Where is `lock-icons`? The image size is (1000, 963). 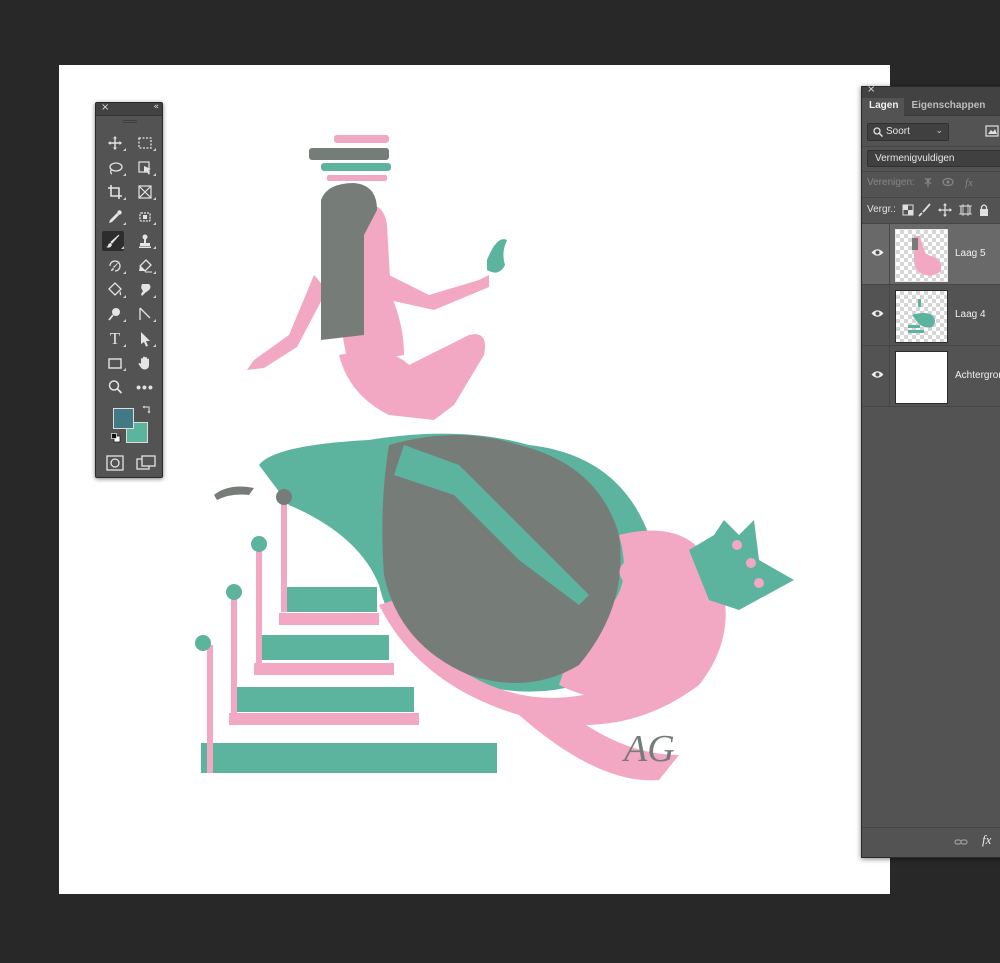
lock-icons is located at coordinates (951, 210).